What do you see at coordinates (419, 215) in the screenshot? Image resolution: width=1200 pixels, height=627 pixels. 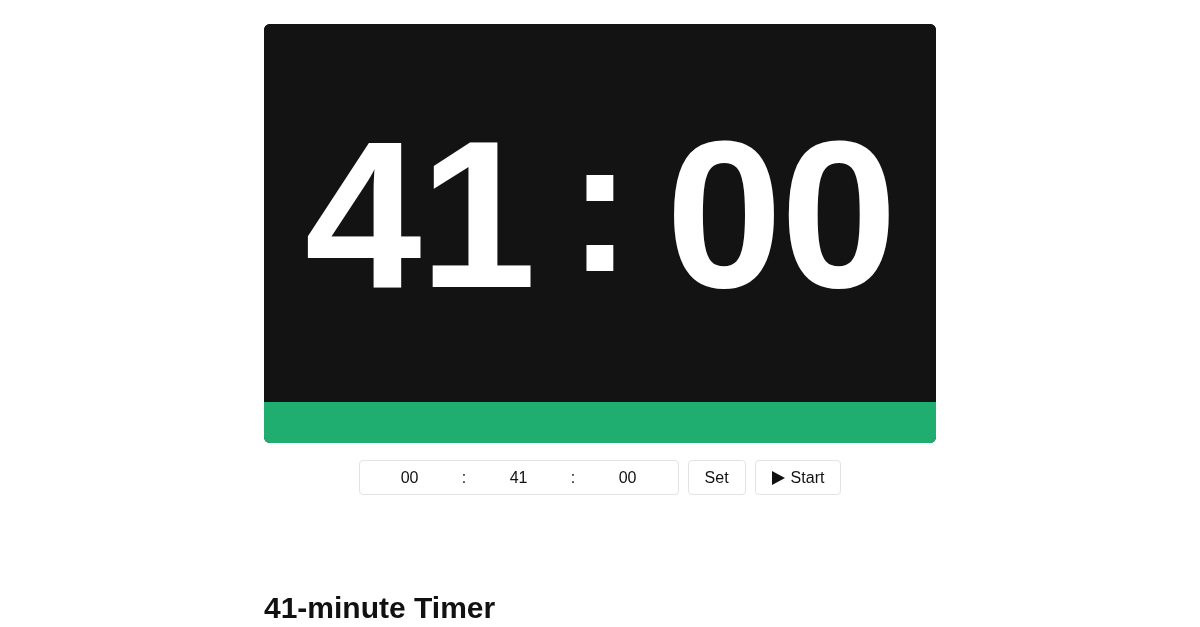 I see `minutes-text: 41` at bounding box center [419, 215].